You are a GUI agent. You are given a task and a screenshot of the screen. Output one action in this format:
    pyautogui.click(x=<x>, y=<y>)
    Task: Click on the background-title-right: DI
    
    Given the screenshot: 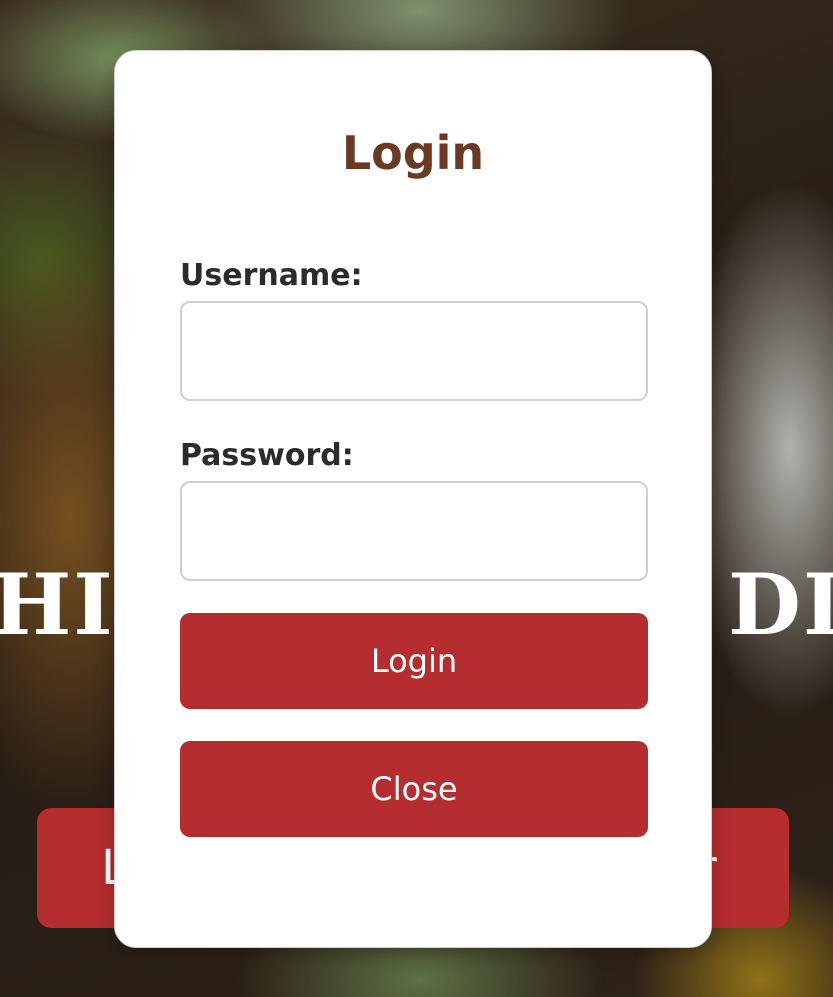 What is the action you would take?
    pyautogui.click(x=780, y=604)
    